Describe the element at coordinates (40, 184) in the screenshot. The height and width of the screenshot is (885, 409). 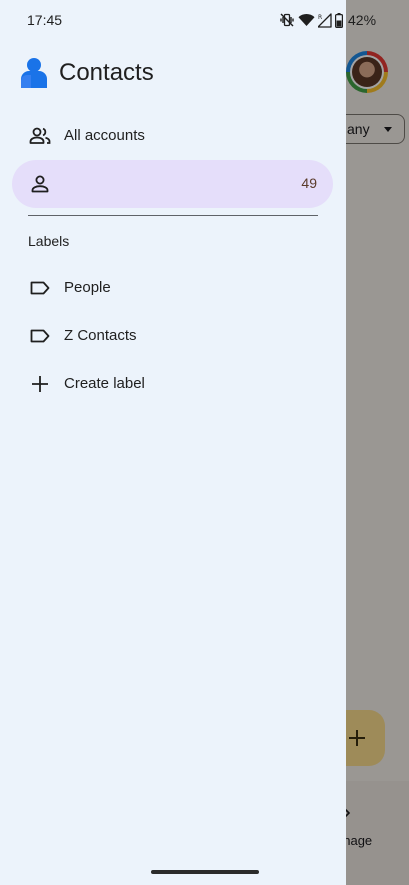
I see `person-icon` at that location.